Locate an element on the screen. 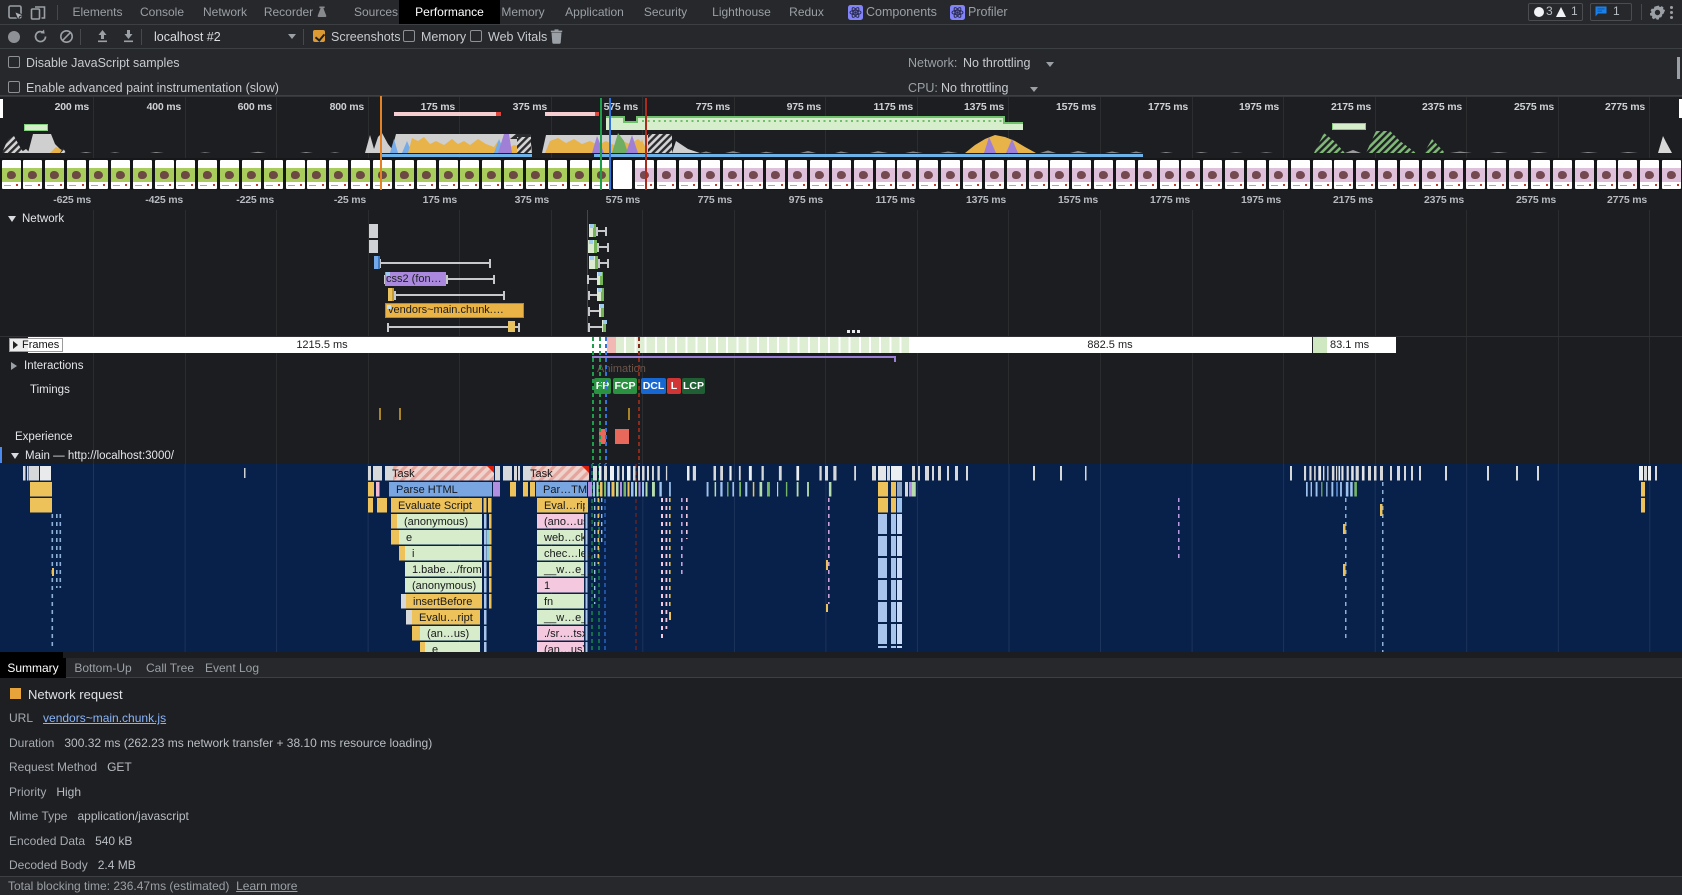 The height and width of the screenshot is (895, 1682). svg-text: Parse HTML is located at coordinates (427, 490).